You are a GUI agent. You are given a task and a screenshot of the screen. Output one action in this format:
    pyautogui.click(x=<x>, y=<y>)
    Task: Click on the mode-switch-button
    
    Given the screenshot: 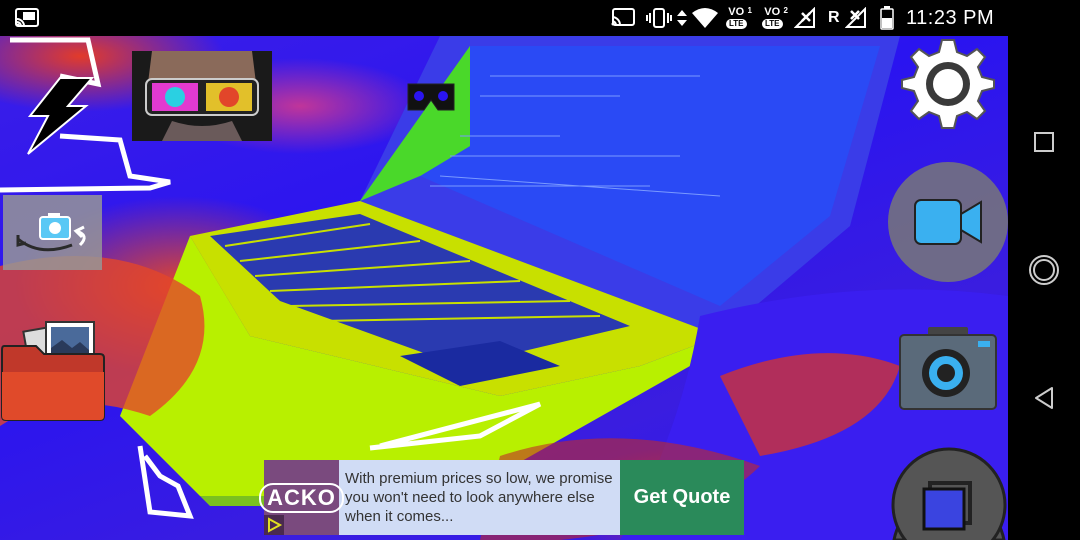 What is the action you would take?
    pyautogui.click(x=949, y=492)
    